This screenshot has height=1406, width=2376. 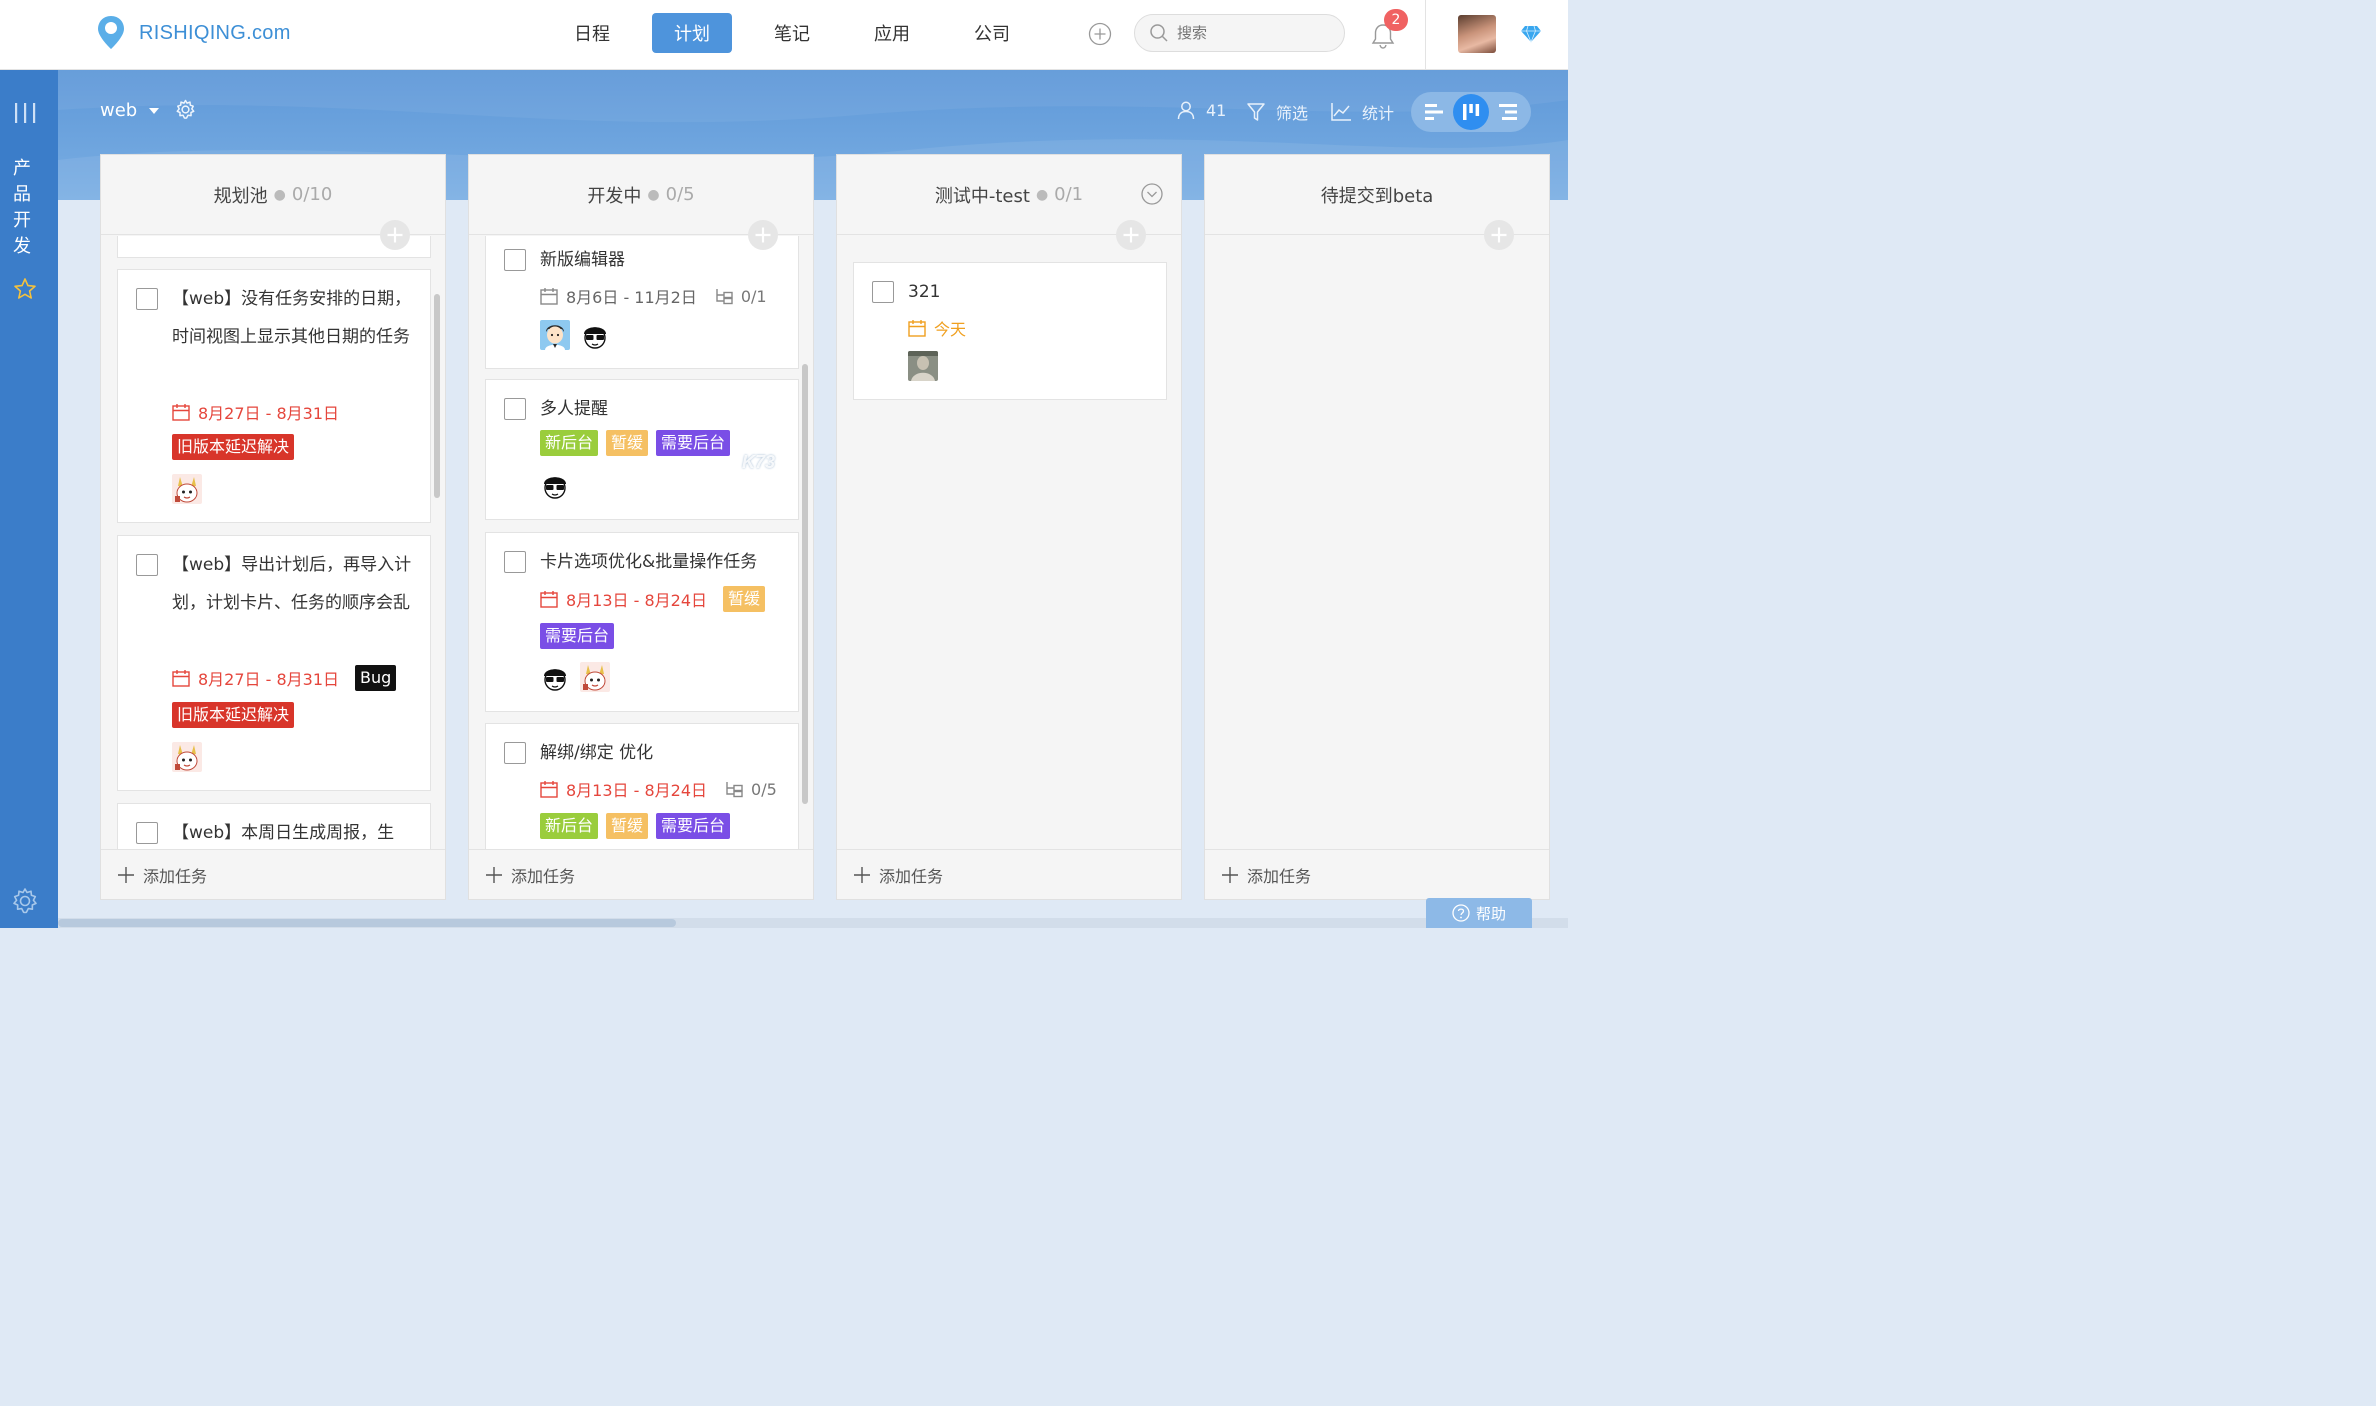 What do you see at coordinates (376, 678) in the screenshot?
I see `tag-bug: Bug` at bounding box center [376, 678].